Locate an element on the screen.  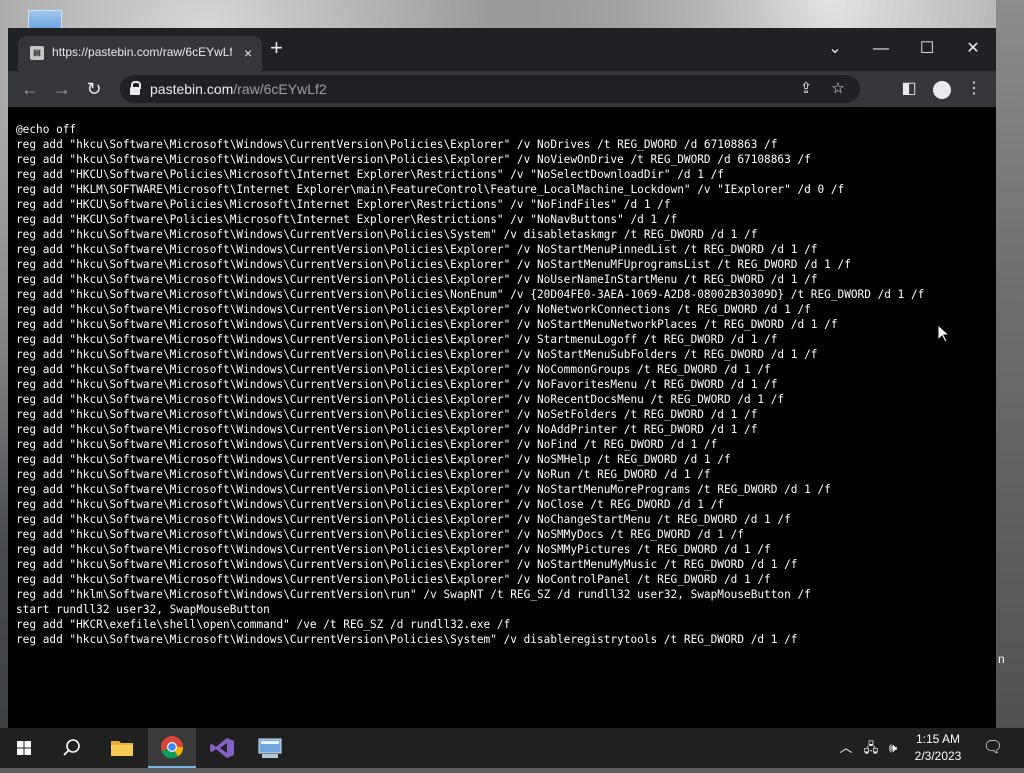
mouse-pointer-icon is located at coordinates (944, 334).